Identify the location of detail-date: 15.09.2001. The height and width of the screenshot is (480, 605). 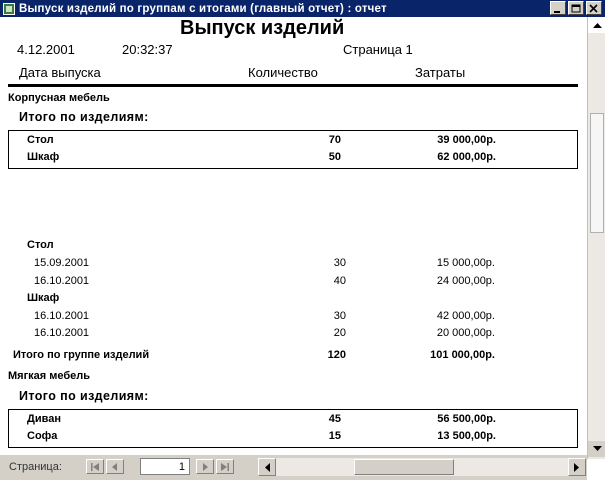
(62, 263).